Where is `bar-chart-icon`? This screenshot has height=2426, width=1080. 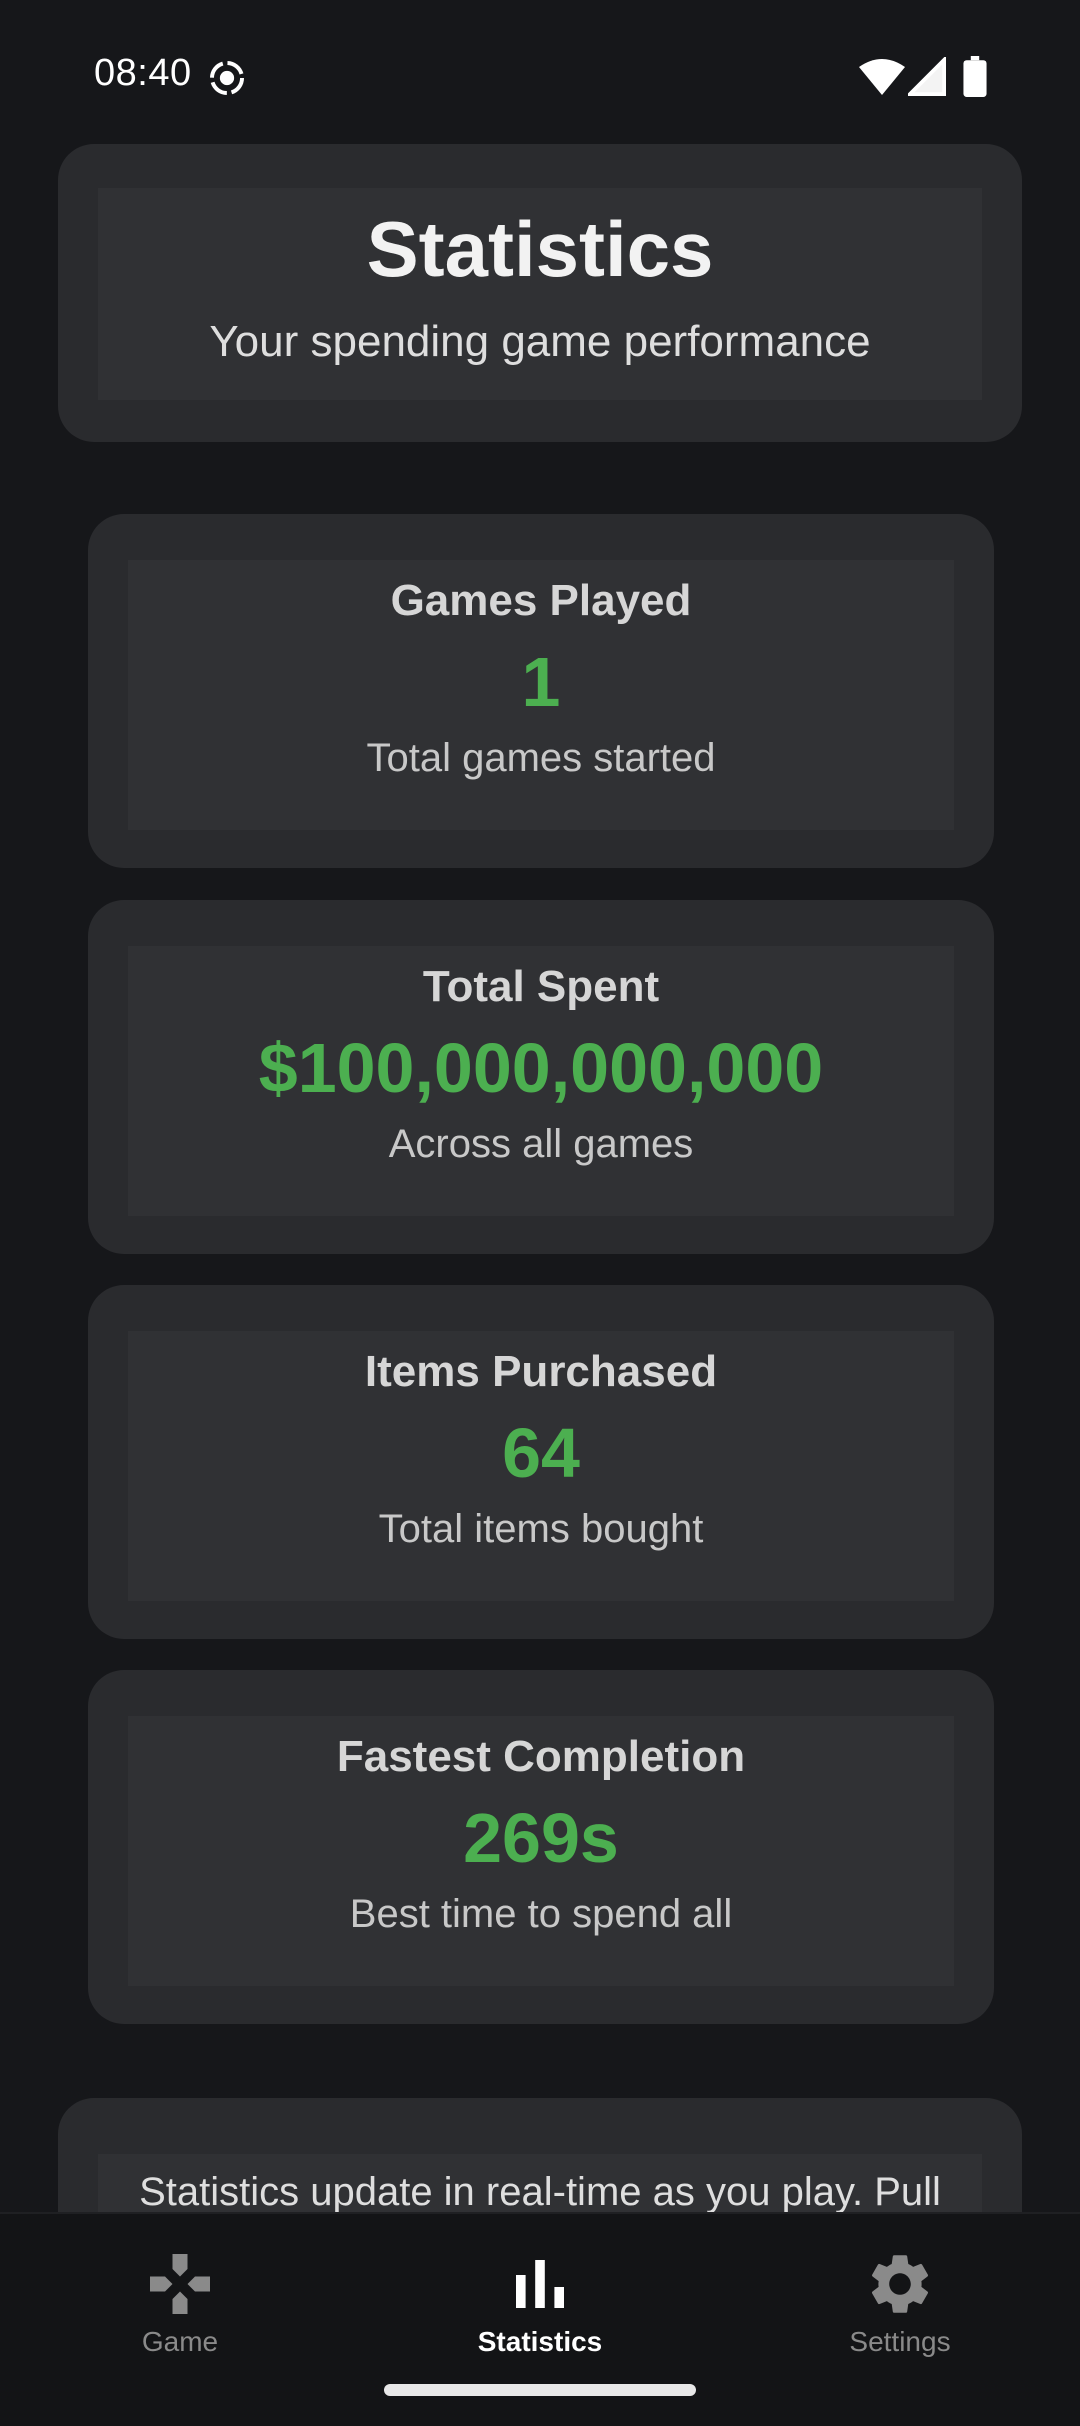 bar-chart-icon is located at coordinates (540, 2284).